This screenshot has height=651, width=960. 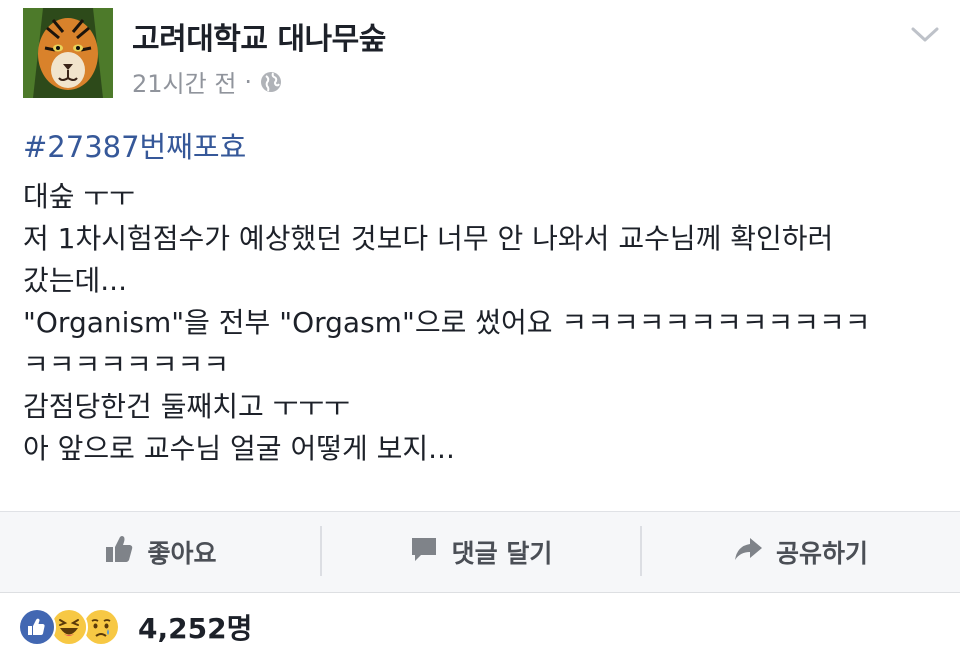 I want to click on action-bar: 좋아요 댓글 달기 공유하기, so click(x=480, y=552).